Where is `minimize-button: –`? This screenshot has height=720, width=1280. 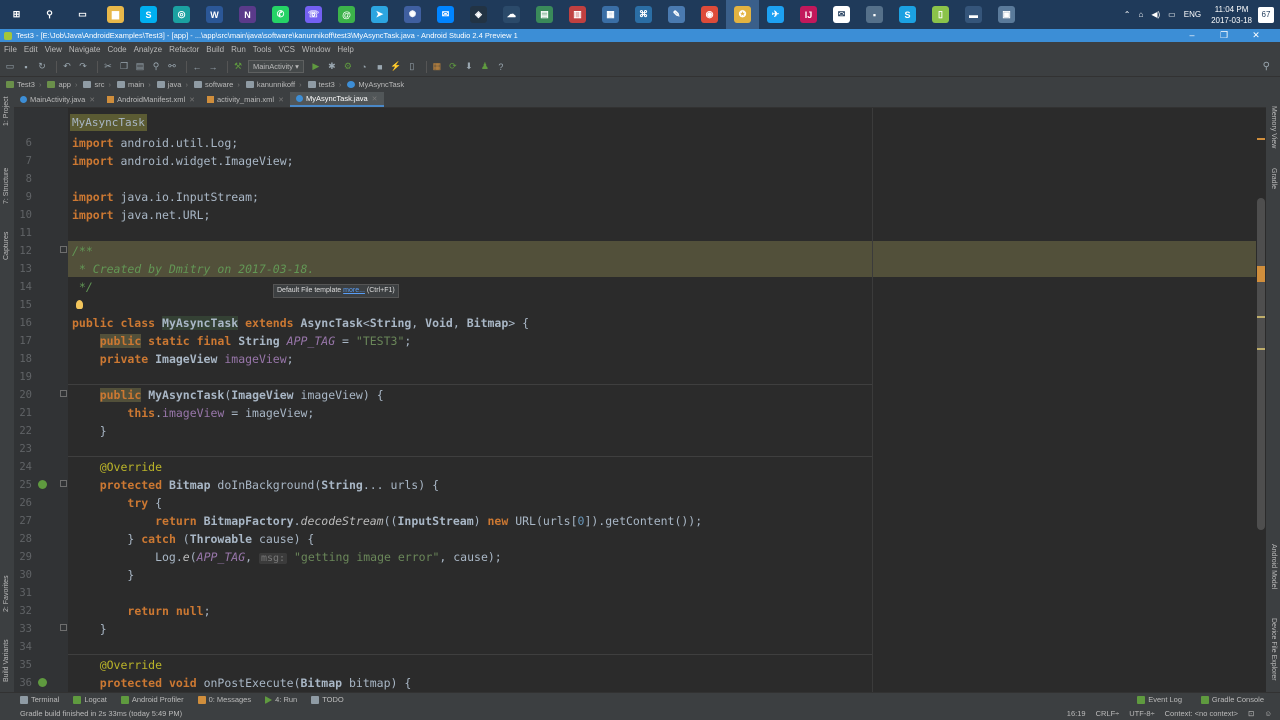 minimize-button: – is located at coordinates (1192, 35).